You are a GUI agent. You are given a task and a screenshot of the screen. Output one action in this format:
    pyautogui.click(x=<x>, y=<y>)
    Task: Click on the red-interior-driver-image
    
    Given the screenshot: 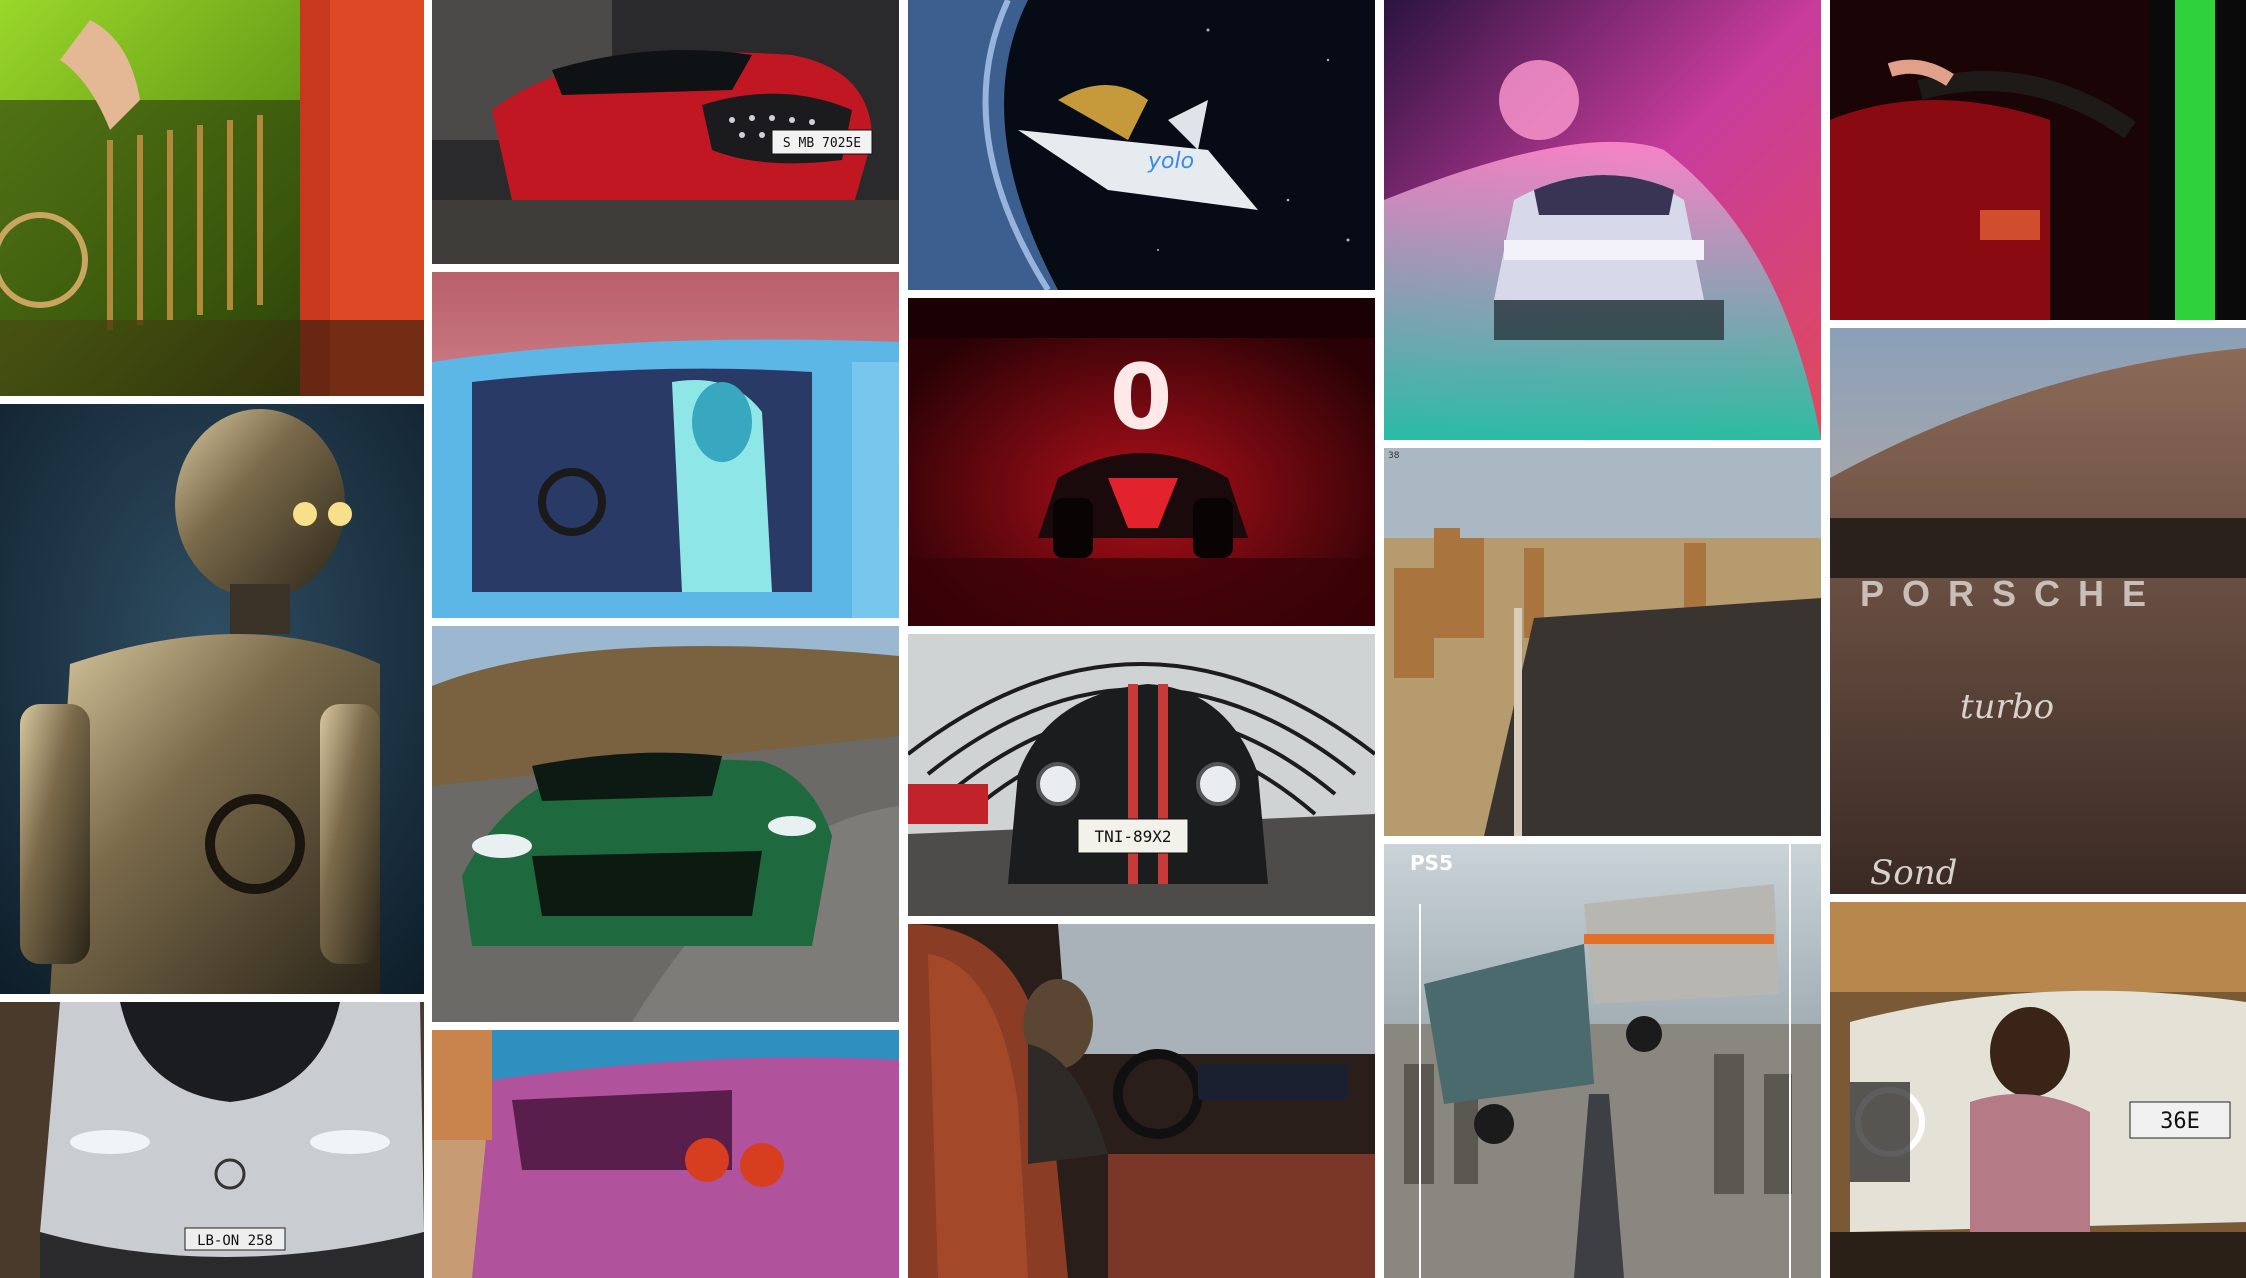 What is the action you would take?
    pyautogui.click(x=2038, y=160)
    